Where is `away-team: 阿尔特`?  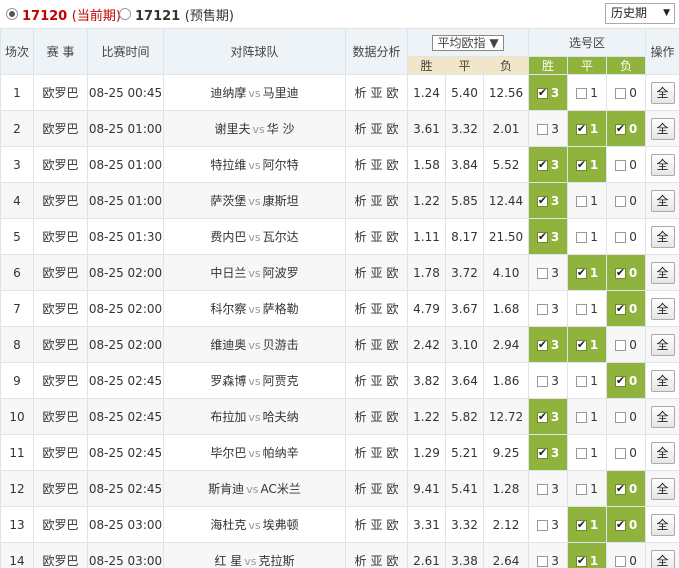 away-team: 阿尔特 is located at coordinates (281, 165).